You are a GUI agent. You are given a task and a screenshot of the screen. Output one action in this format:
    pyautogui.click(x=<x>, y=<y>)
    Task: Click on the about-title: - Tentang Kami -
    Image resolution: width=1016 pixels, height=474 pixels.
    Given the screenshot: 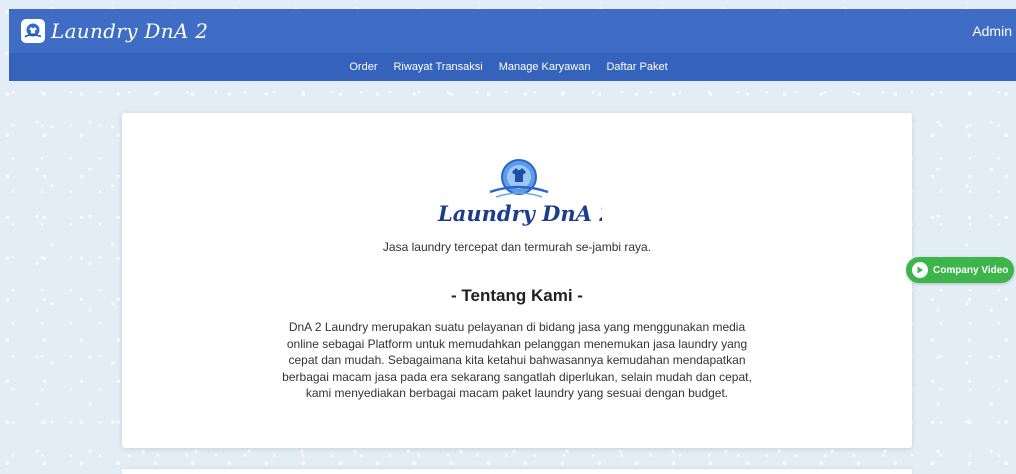 What is the action you would take?
    pyautogui.click(x=517, y=295)
    